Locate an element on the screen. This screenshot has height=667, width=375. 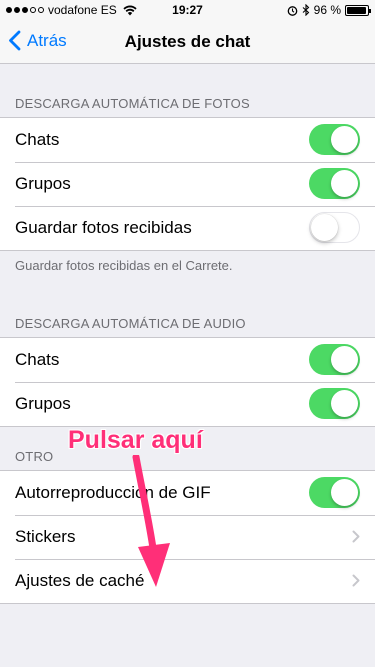
section-header-photos: DESCARGA AUTOMÁTICA DE FOTOS is located at coordinates (132, 103).